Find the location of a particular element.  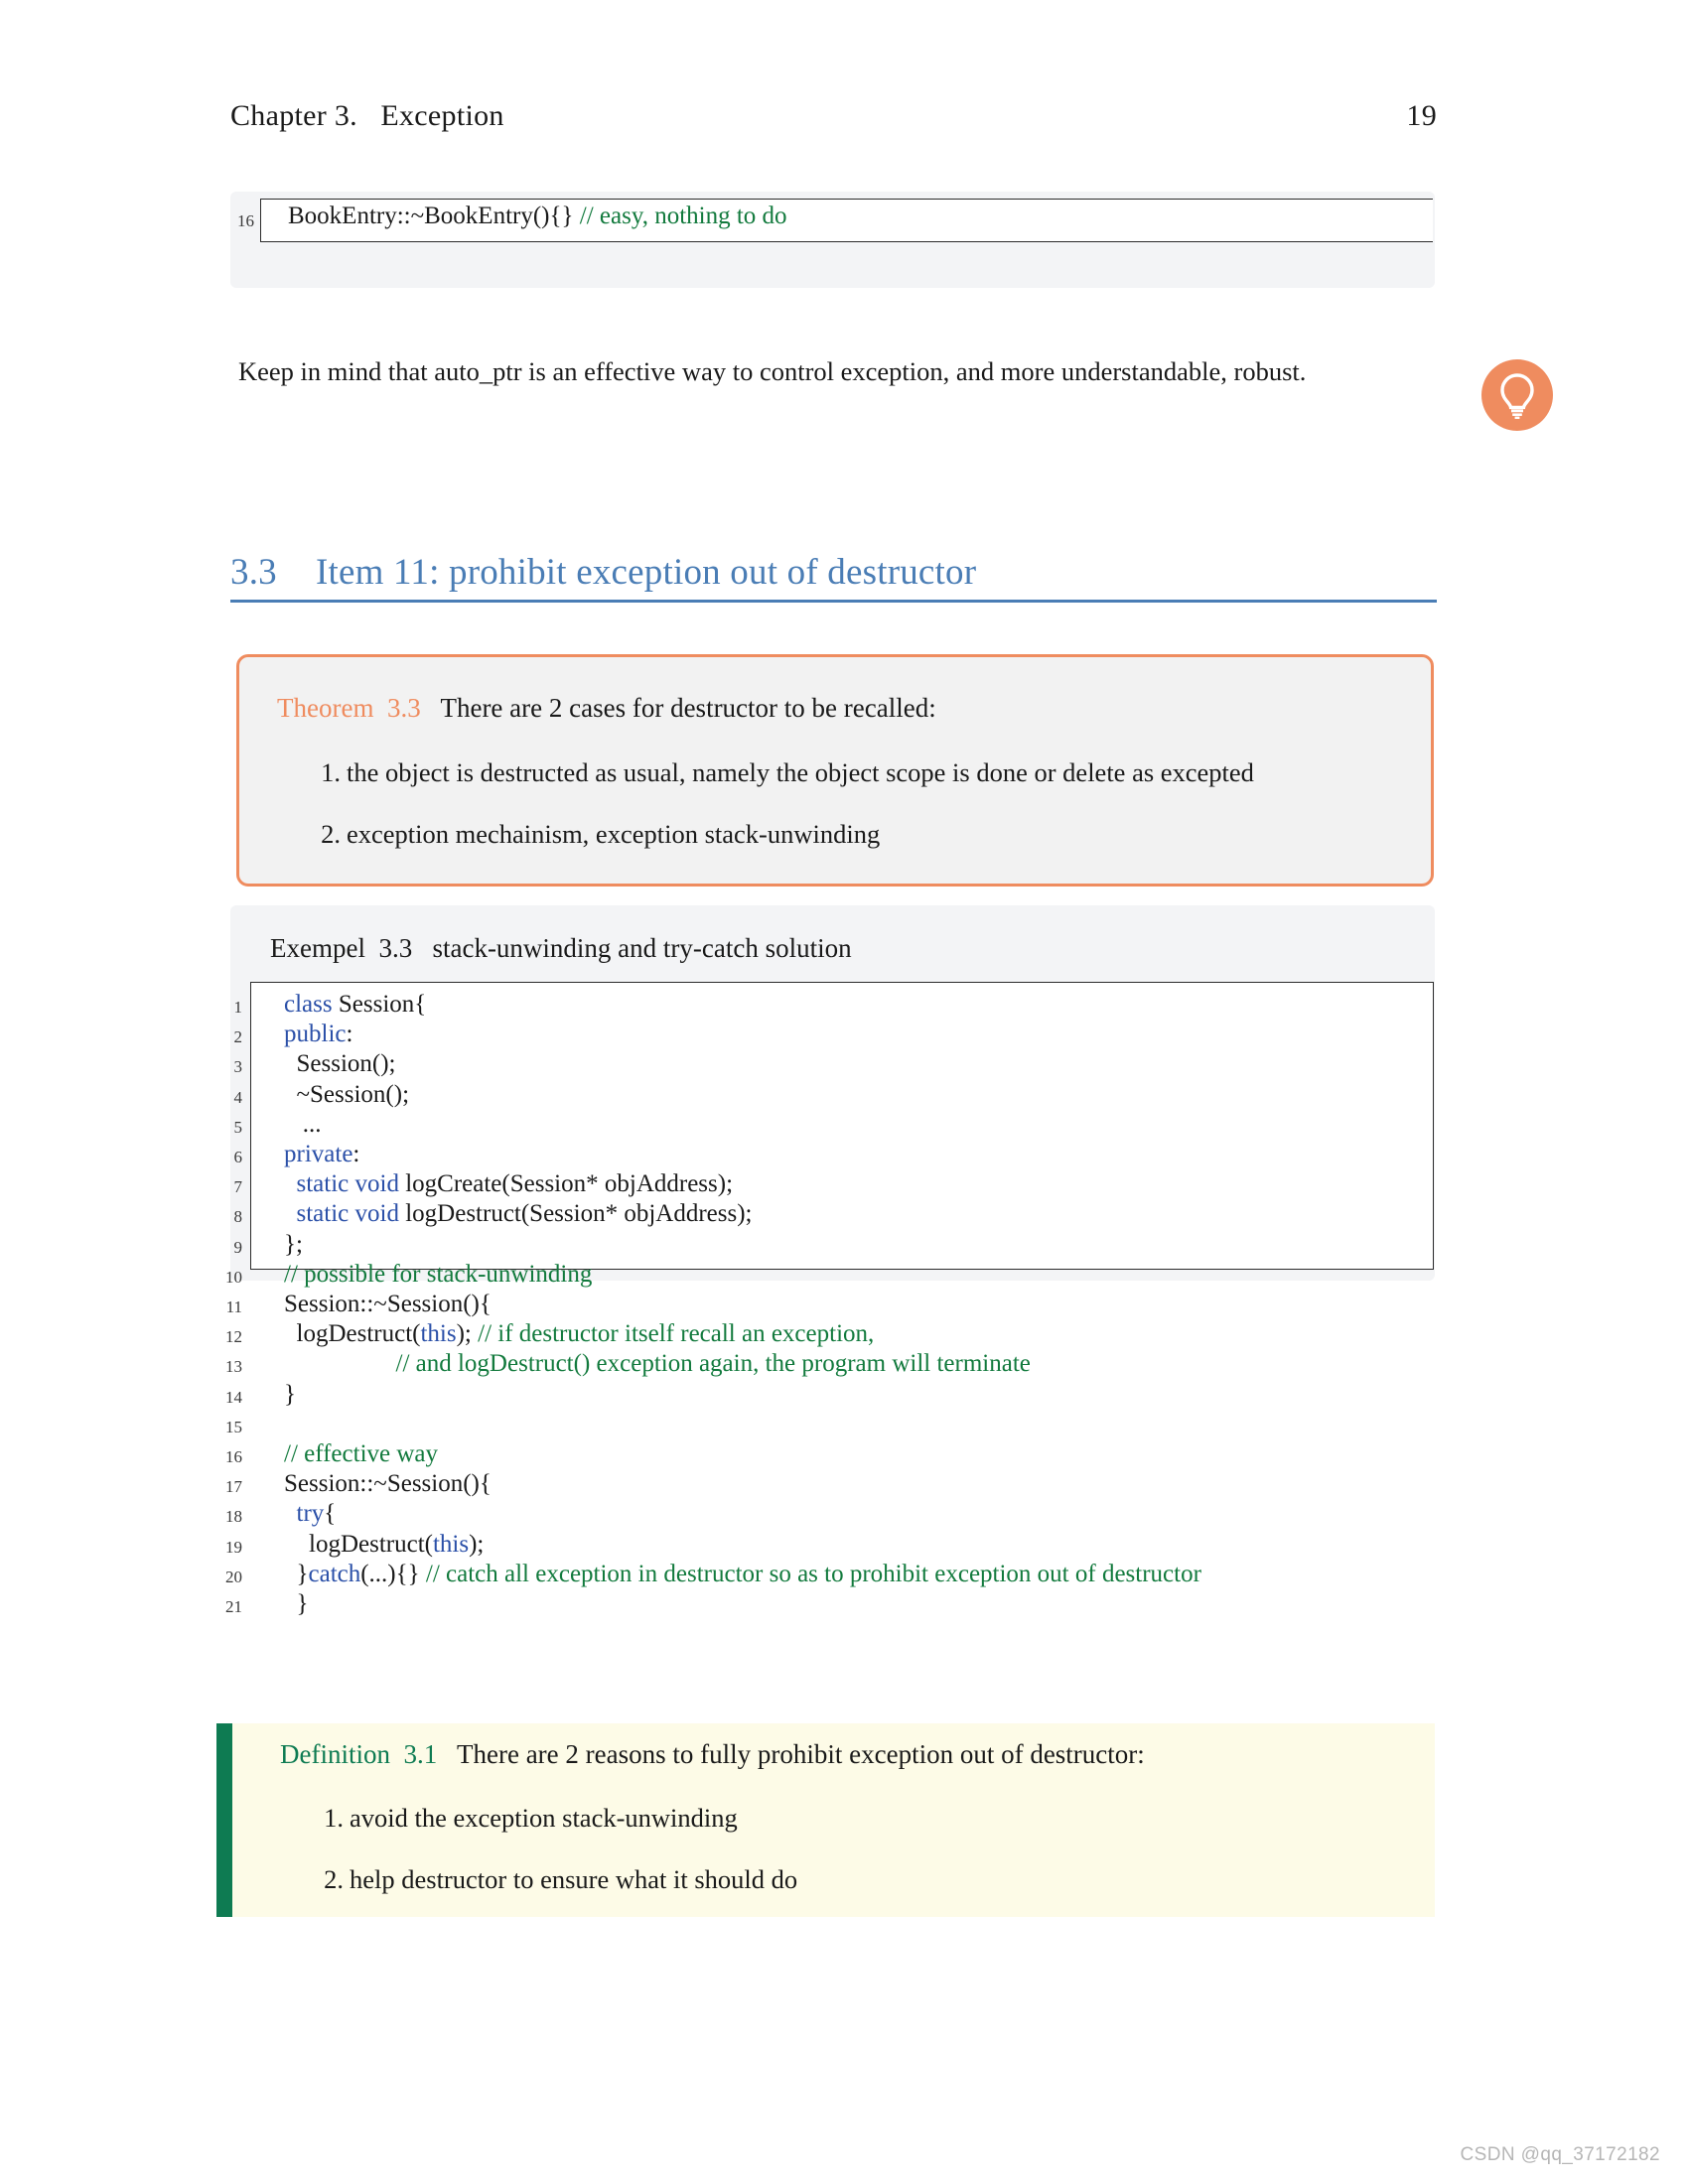

code-line-number: 7 is located at coordinates (238, 1187).